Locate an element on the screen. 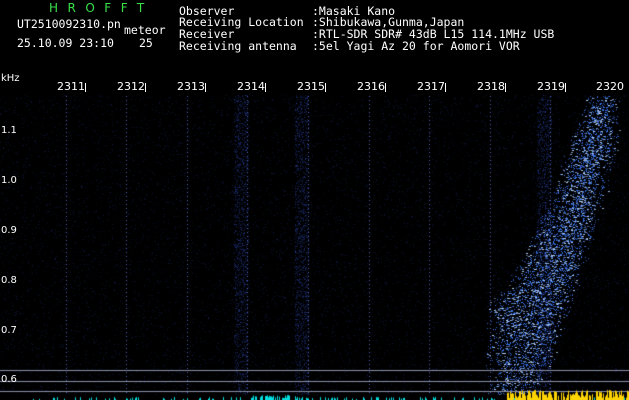 The height and width of the screenshot is (400, 629). freq-tick: 0.6 is located at coordinates (9, 379).